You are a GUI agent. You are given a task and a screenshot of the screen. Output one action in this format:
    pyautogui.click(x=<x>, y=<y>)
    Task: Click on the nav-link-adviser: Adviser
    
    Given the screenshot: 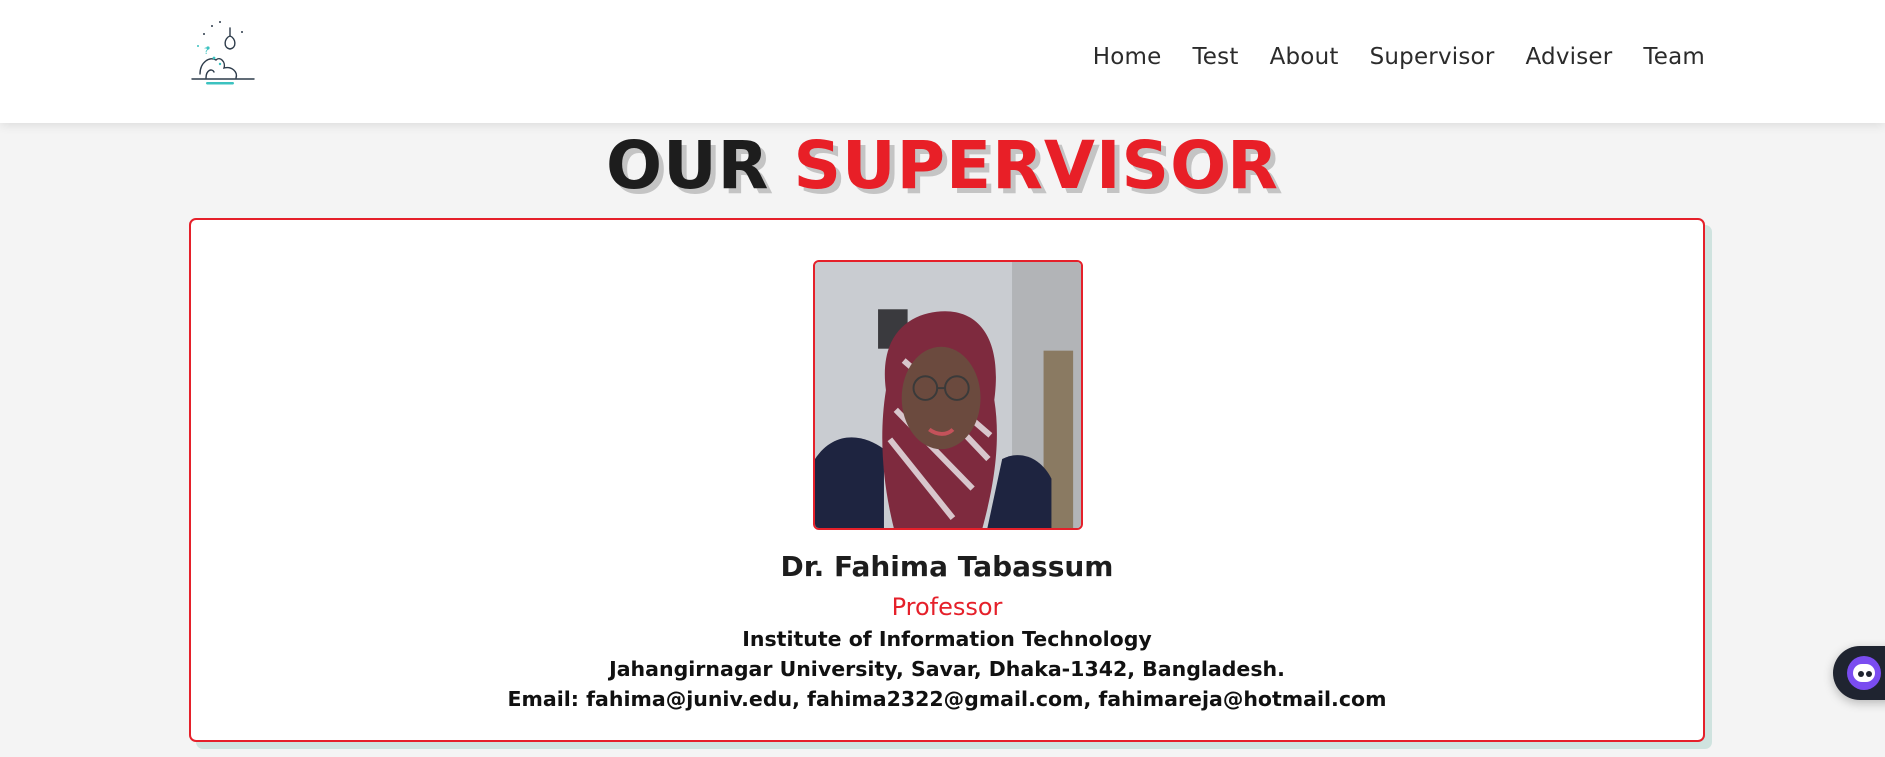 What is the action you would take?
    pyautogui.click(x=1568, y=57)
    